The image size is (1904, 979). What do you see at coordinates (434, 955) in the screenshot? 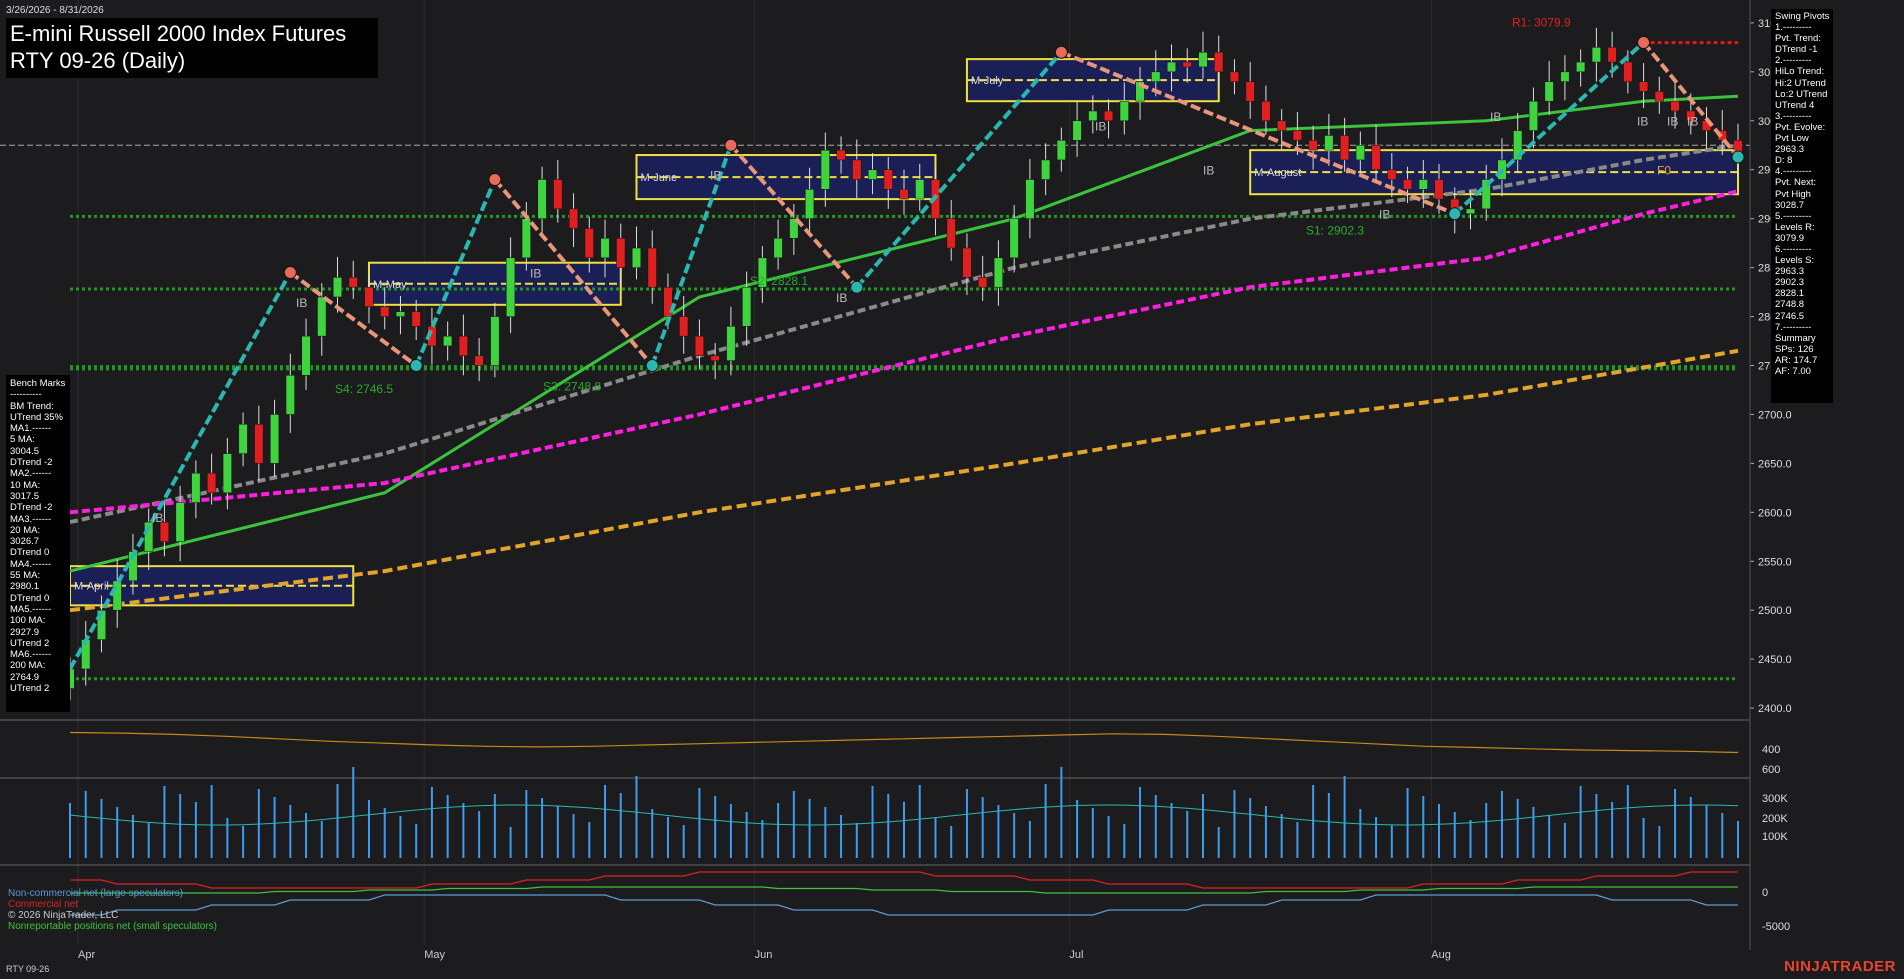
I see `x-tick-label: May` at bounding box center [434, 955].